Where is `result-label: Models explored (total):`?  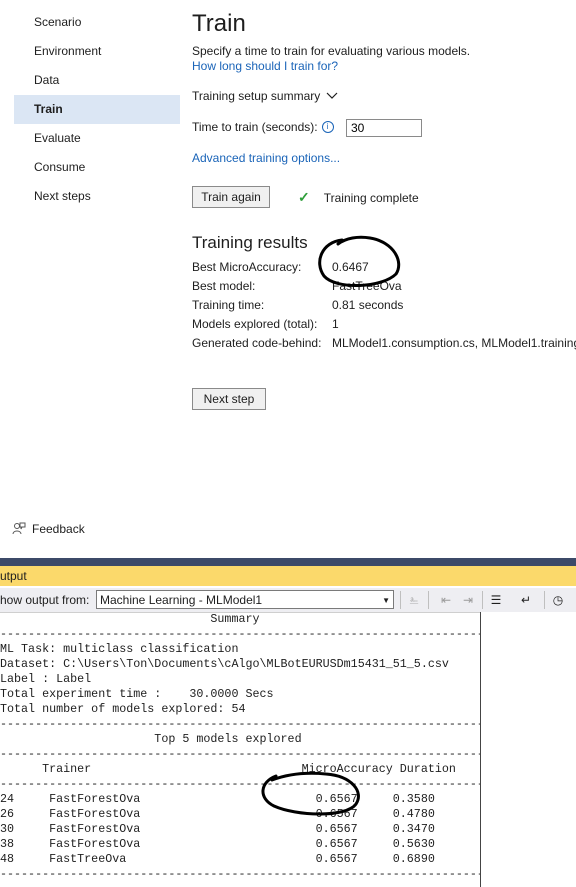 result-label: Models explored (total): is located at coordinates (255, 324).